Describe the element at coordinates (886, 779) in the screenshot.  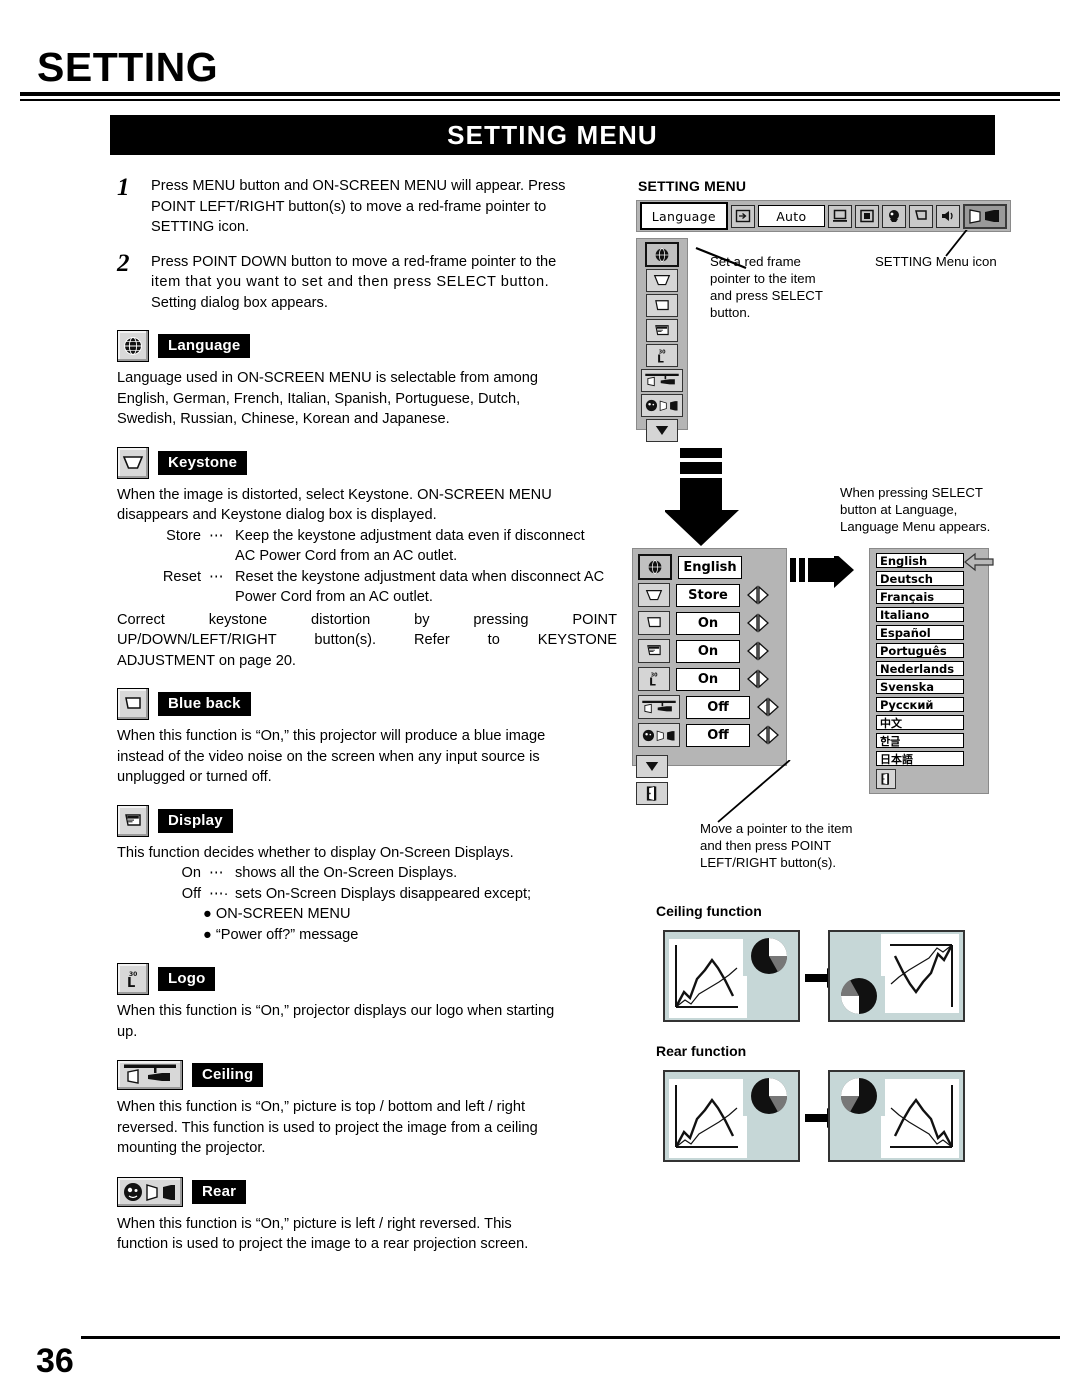
I see `language-quit-door-icon` at that location.